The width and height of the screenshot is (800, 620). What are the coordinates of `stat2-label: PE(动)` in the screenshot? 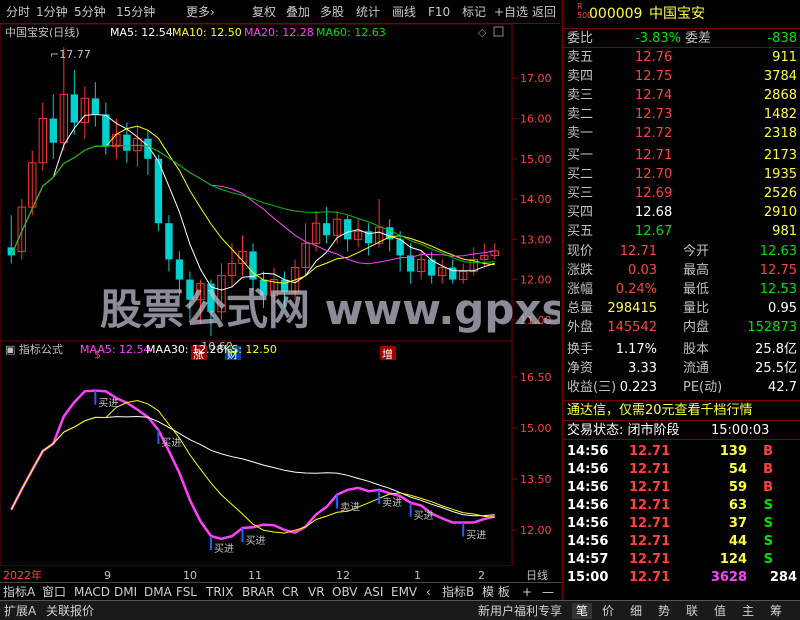 It's located at (703, 387).